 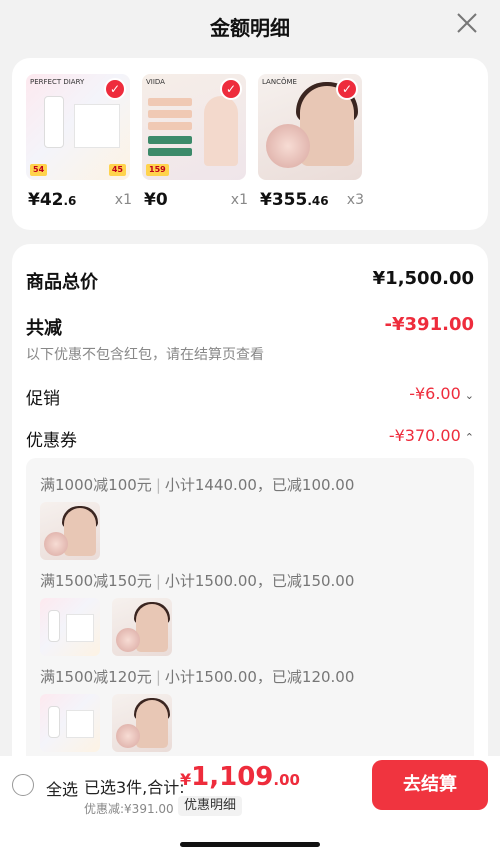 I want to click on product-item: VIIDA 159 ✓ ¥0 x1, so click(x=196, y=144).